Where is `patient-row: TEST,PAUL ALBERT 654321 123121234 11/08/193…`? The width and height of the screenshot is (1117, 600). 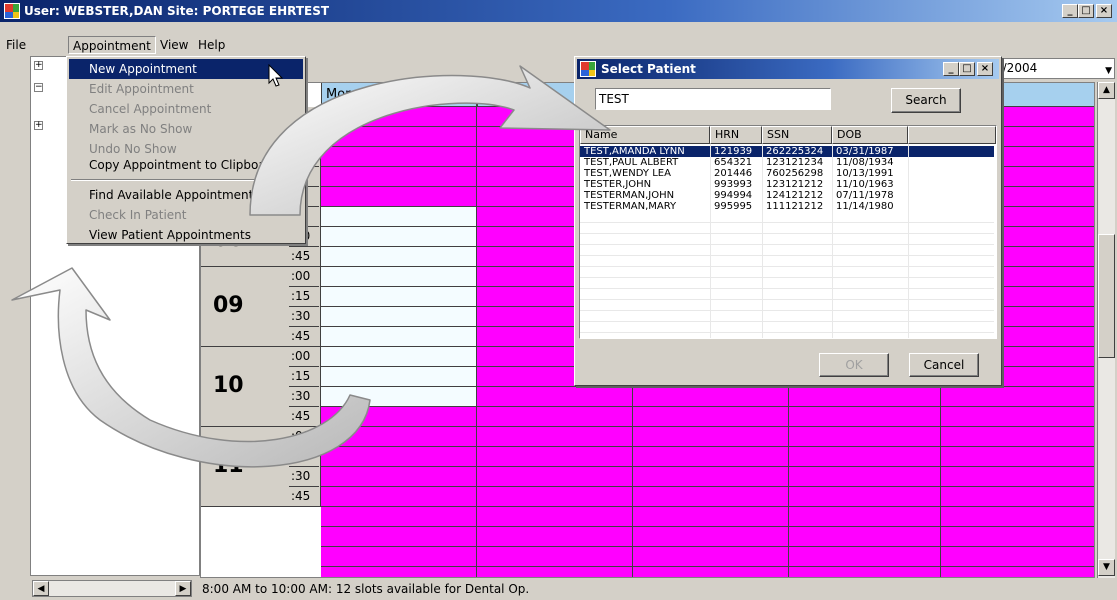 patient-row: TEST,PAUL ALBERT 654321 123121234 11/08/193… is located at coordinates (787, 162).